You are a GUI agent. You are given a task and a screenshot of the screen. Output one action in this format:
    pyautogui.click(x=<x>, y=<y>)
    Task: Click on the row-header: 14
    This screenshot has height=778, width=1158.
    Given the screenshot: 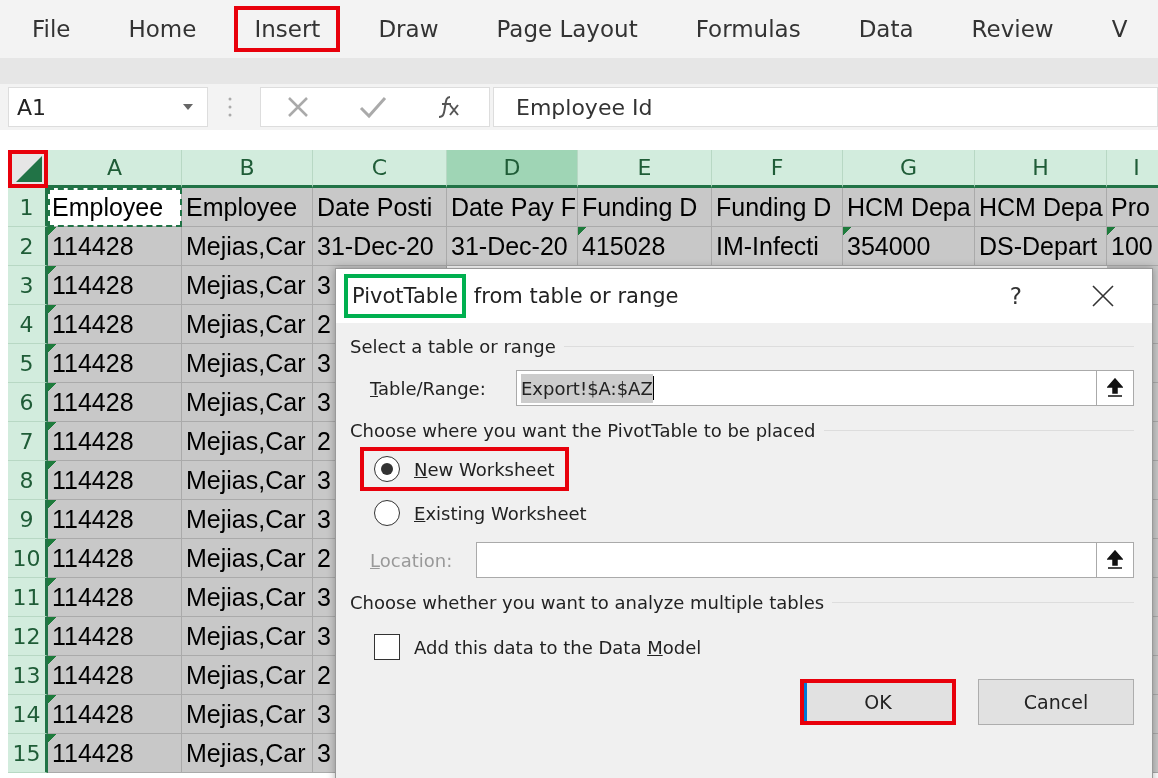 What is the action you would take?
    pyautogui.click(x=28, y=714)
    